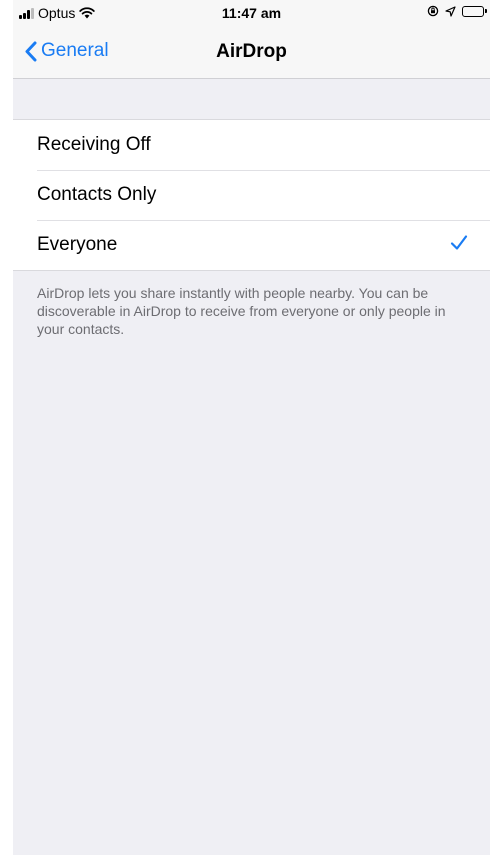  I want to click on status-right, so click(457, 11).